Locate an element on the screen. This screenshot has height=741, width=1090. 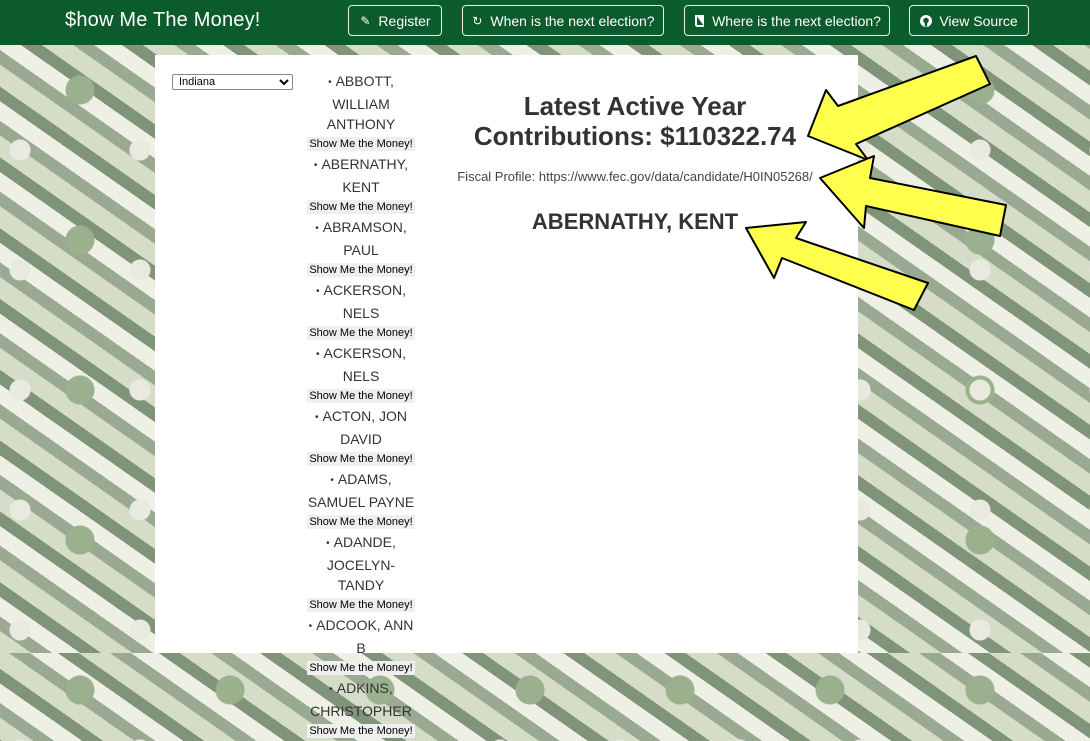
candidate-name: • ABERNATHY, KENT is located at coordinates (361, 175).